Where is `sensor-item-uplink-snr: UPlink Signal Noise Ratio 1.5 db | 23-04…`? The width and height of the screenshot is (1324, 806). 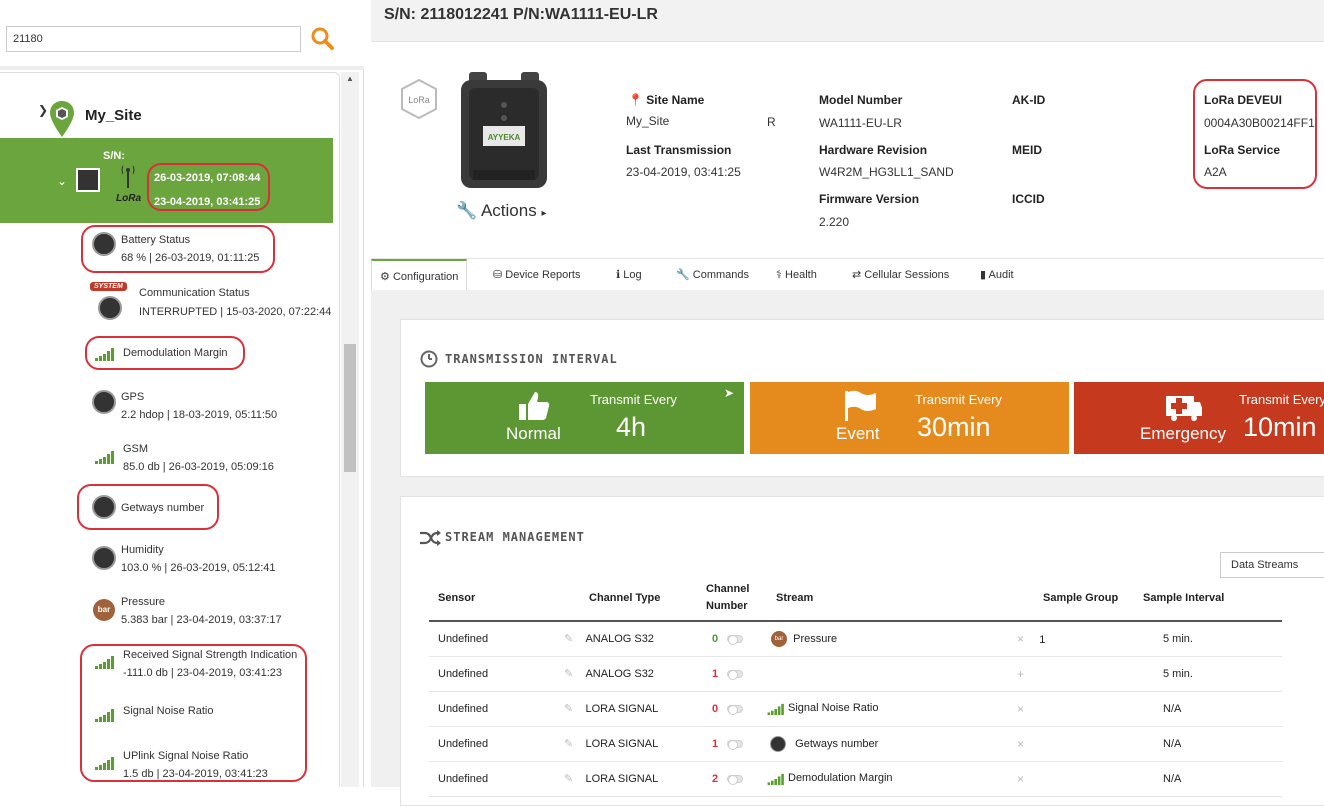 sensor-item-uplink-snr: UPlink Signal Noise Ratio 1.5 db | 23-04… is located at coordinates (169, 767).